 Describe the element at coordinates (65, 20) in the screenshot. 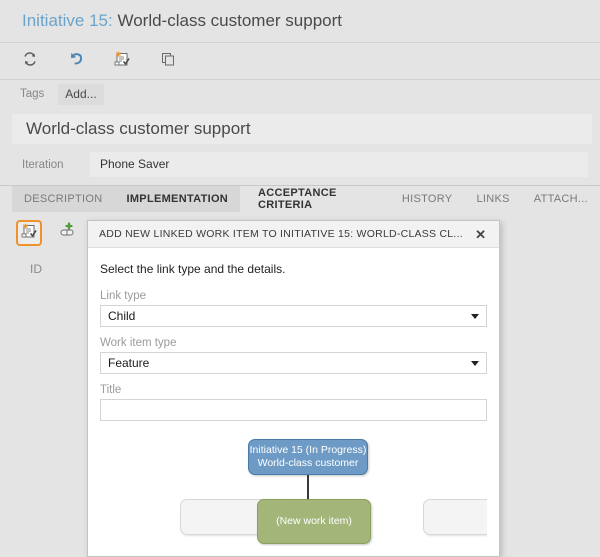

I see `work-item-id-link: Initiative 15` at that location.